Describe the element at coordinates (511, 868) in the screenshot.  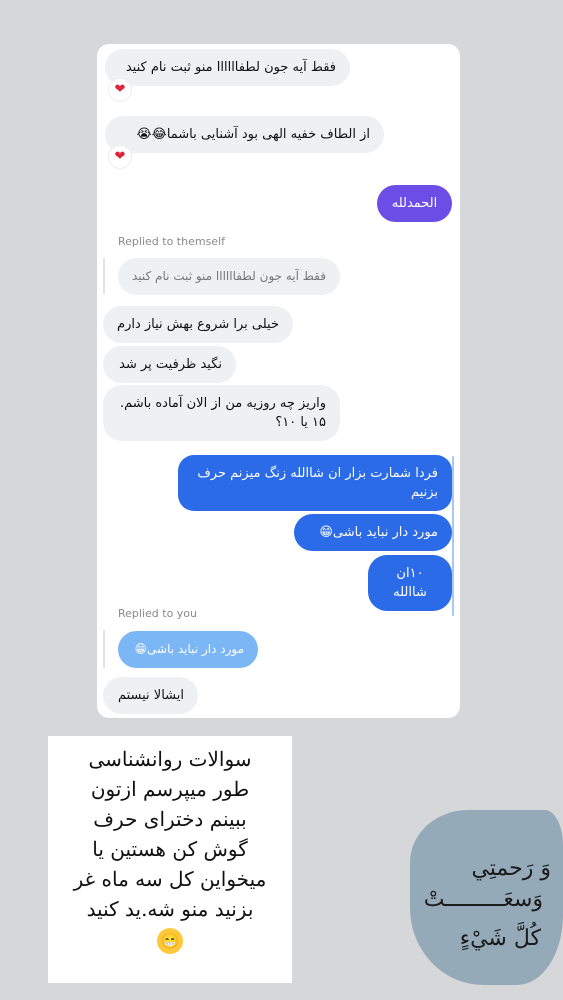
I see `calligraphy-line: وَ رَحمتِي` at that location.